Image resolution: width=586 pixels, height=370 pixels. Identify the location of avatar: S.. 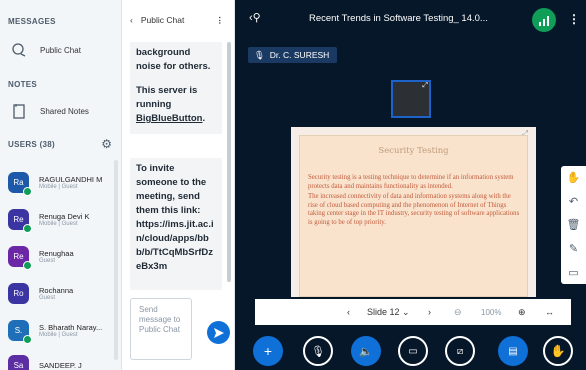
(20, 332).